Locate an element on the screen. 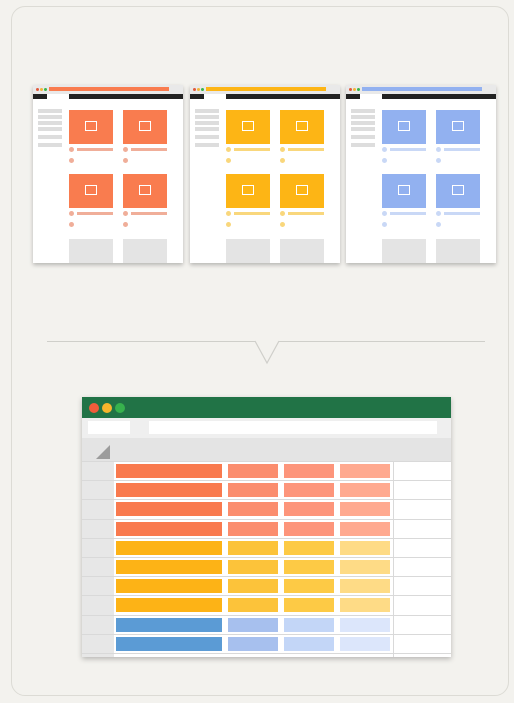 This screenshot has height=703, width=514. website-mockup-blue is located at coordinates (421, 174).